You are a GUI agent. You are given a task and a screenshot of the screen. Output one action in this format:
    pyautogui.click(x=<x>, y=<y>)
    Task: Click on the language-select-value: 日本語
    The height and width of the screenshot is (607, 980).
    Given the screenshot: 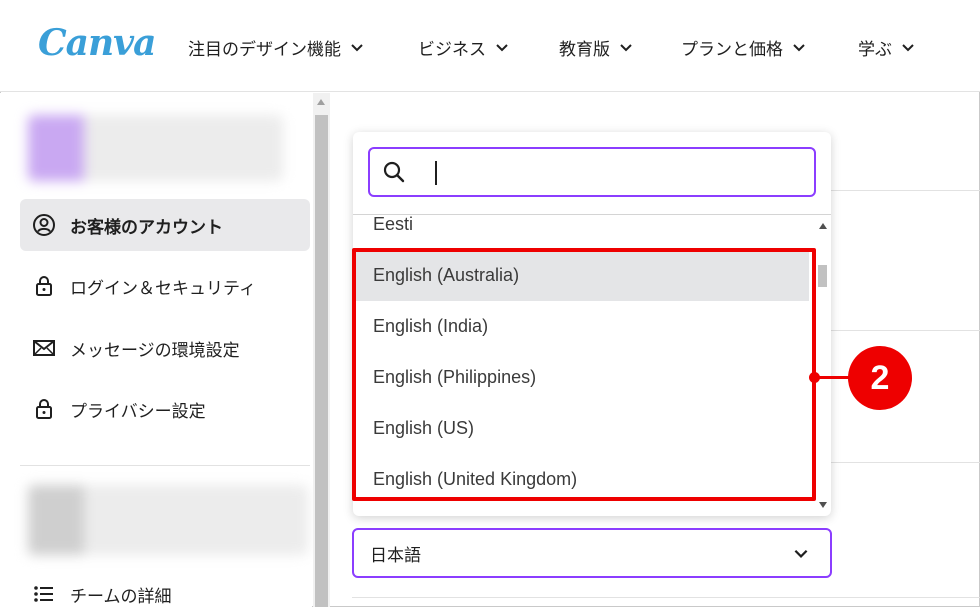 What is the action you would take?
    pyautogui.click(x=395, y=555)
    